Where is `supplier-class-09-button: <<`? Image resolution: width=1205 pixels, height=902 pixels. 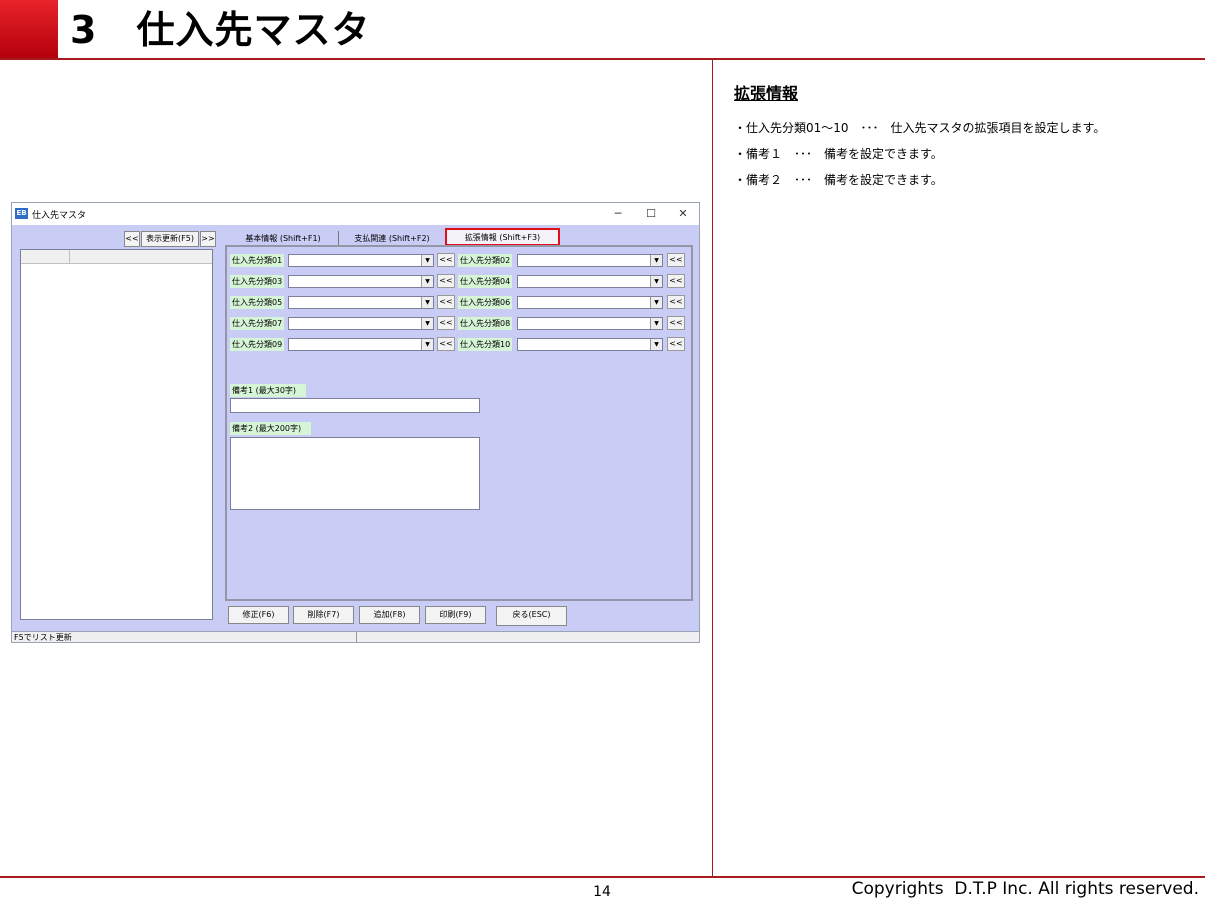
supplier-class-09-button: << is located at coordinates (446, 344).